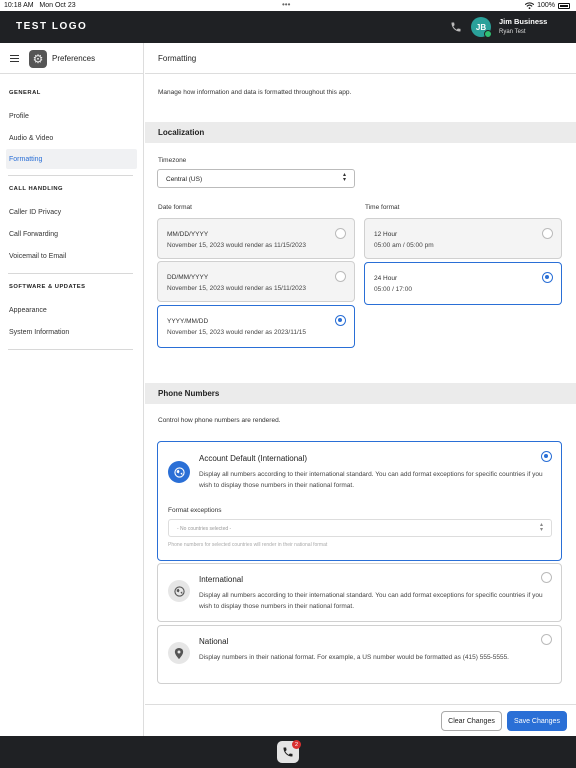 This screenshot has width=576, height=768. I want to click on sidebar-item-profile: Profile, so click(68, 116).